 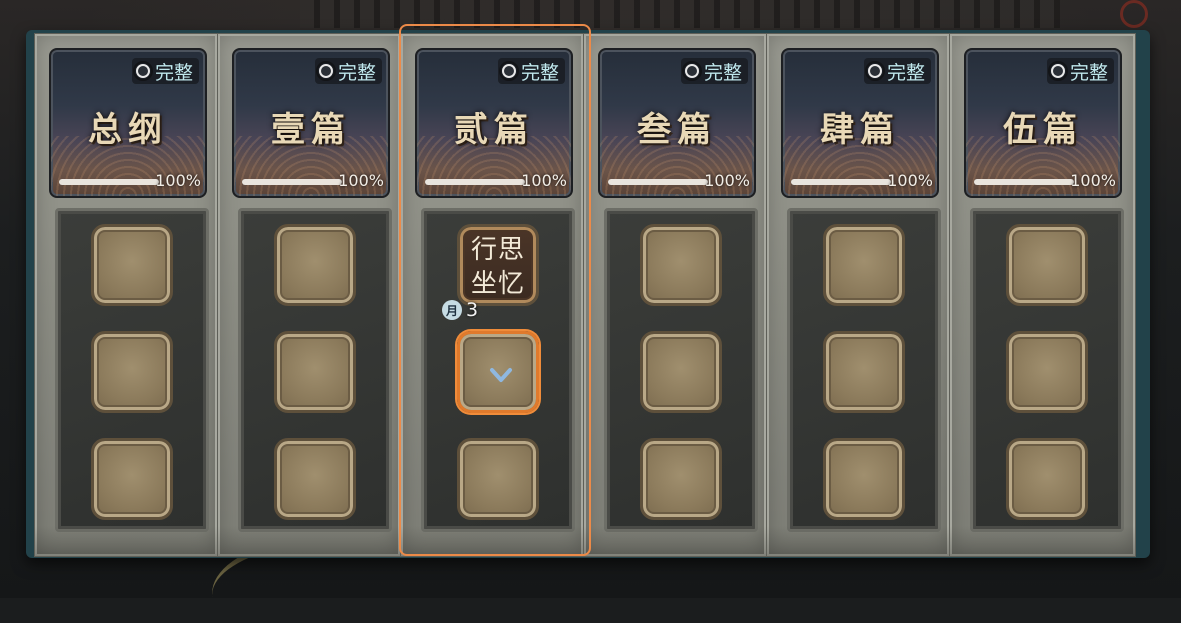 I want to click on chapter-panel-4: 完整 肆篇 100%, so click(x=858, y=295).